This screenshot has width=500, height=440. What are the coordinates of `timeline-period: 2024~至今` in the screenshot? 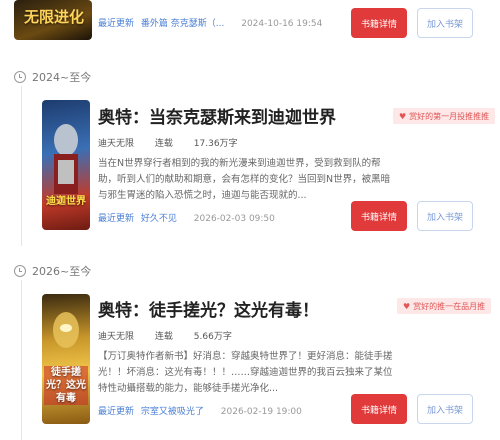 It's located at (52, 77).